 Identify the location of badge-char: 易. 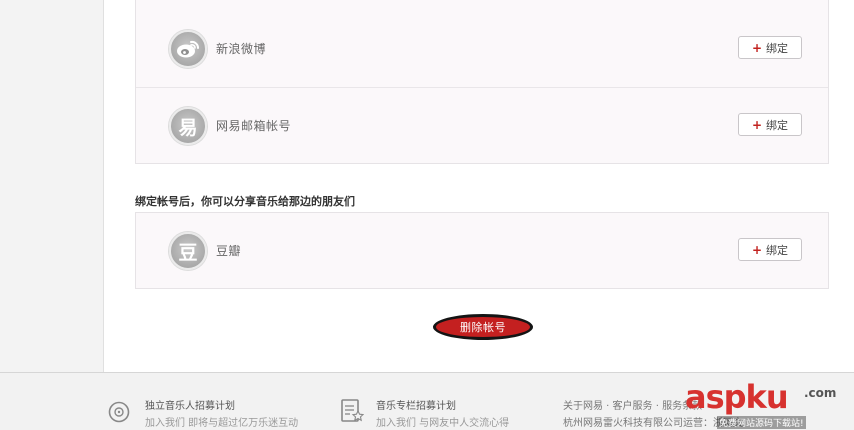
(188, 127).